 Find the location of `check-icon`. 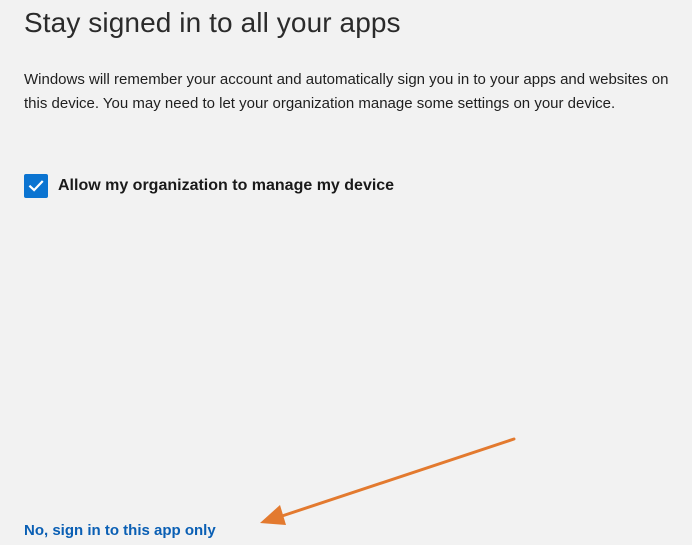

check-icon is located at coordinates (36, 186).